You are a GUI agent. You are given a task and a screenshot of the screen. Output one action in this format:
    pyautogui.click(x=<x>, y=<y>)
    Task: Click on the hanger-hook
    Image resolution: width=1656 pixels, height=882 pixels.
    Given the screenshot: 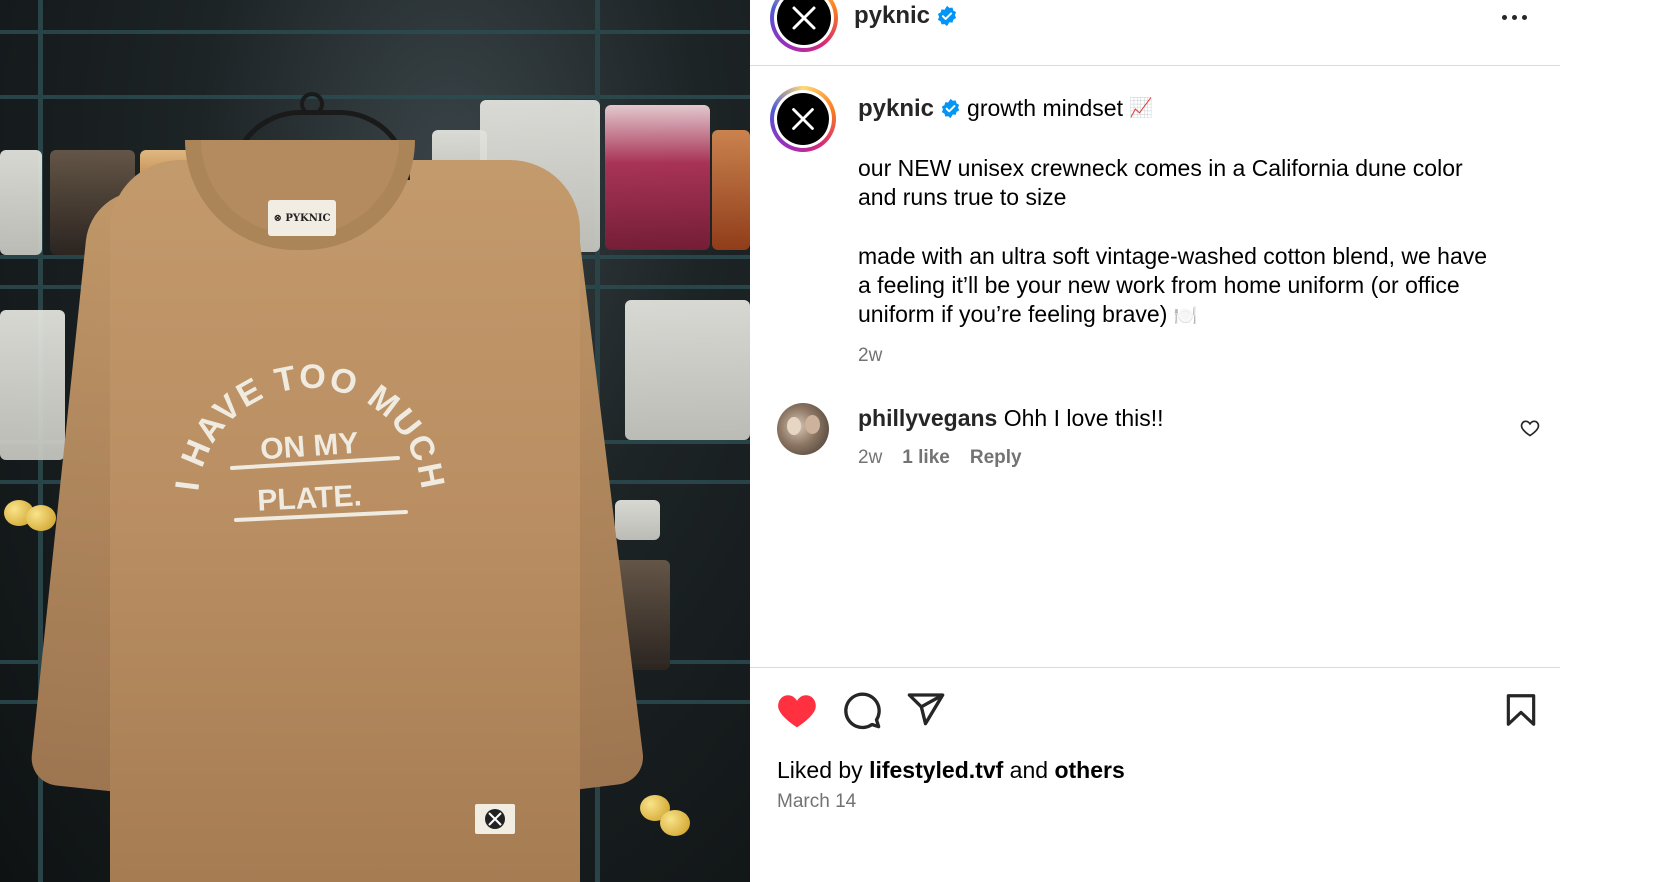 What is the action you would take?
    pyautogui.click(x=312, y=104)
    